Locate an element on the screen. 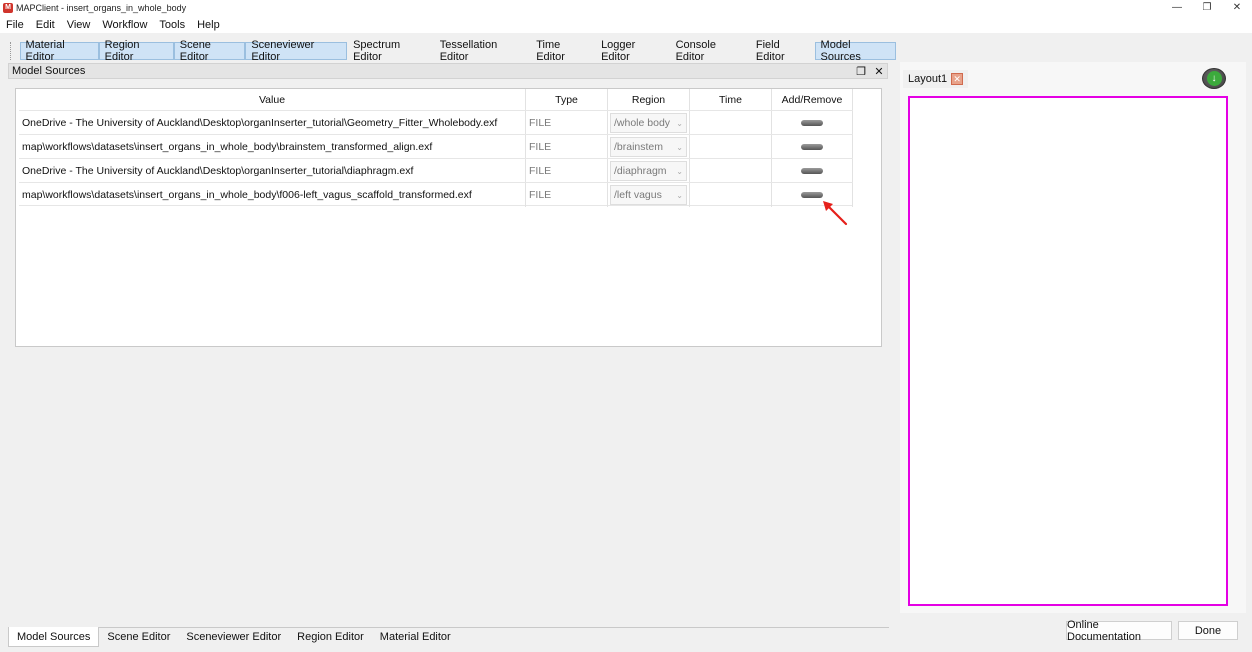  window-controls: — ❐ ✕ is located at coordinates (1207, 7).